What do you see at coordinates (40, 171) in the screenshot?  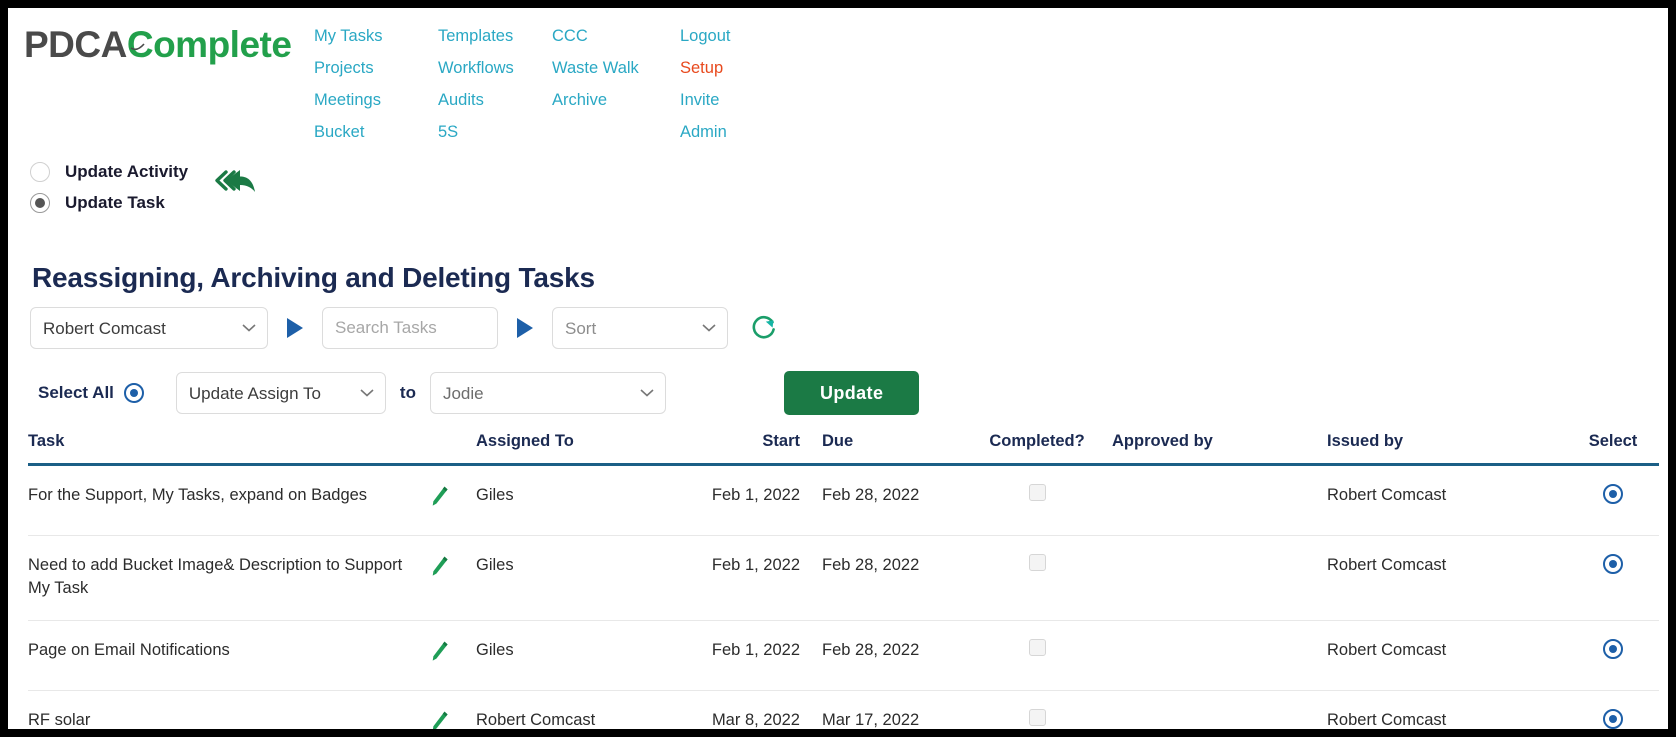 I see `radio-update-activity` at bounding box center [40, 171].